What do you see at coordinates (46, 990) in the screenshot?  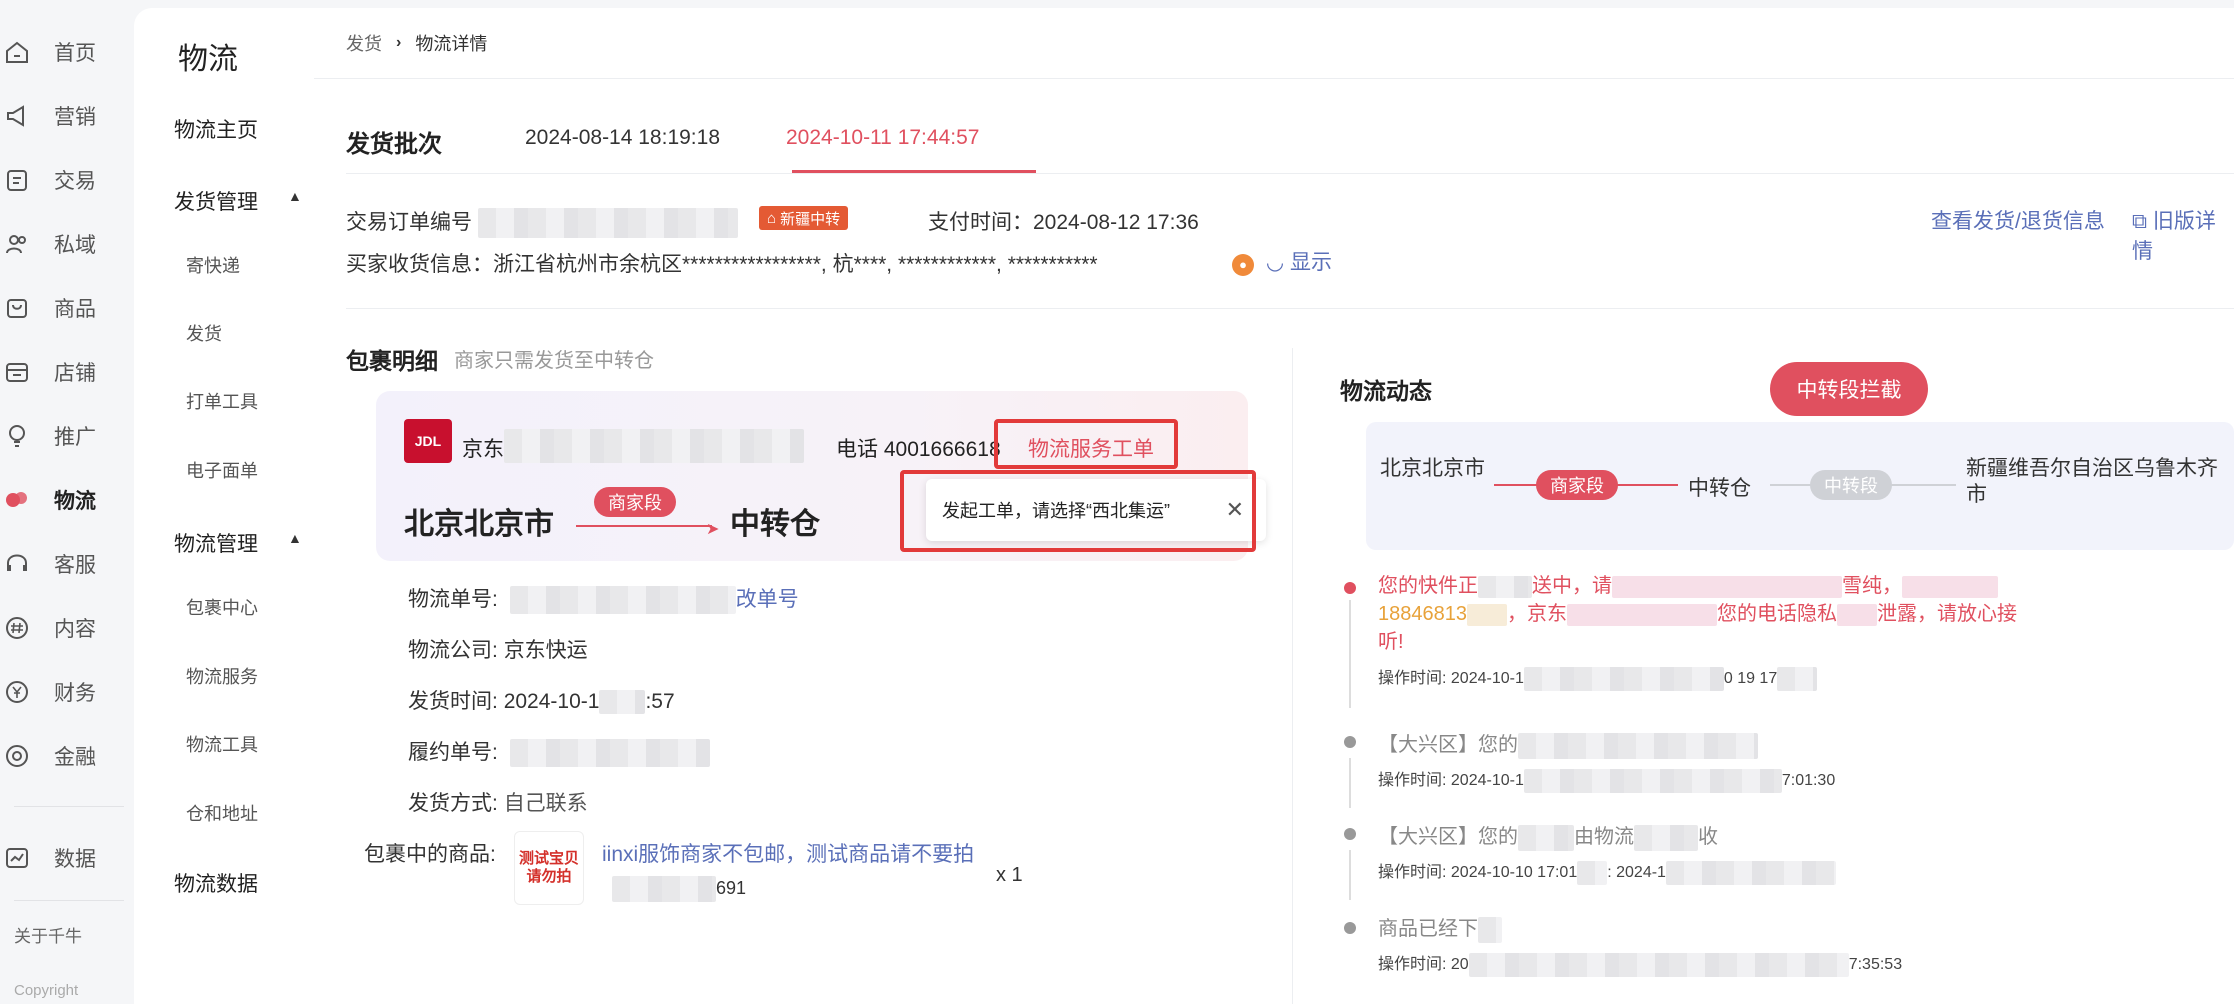 I see `copyright-text: Copyright` at bounding box center [46, 990].